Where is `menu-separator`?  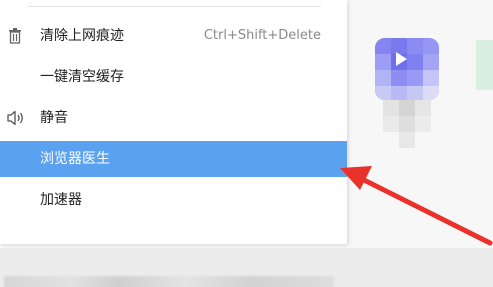
menu-separator is located at coordinates (174, 6).